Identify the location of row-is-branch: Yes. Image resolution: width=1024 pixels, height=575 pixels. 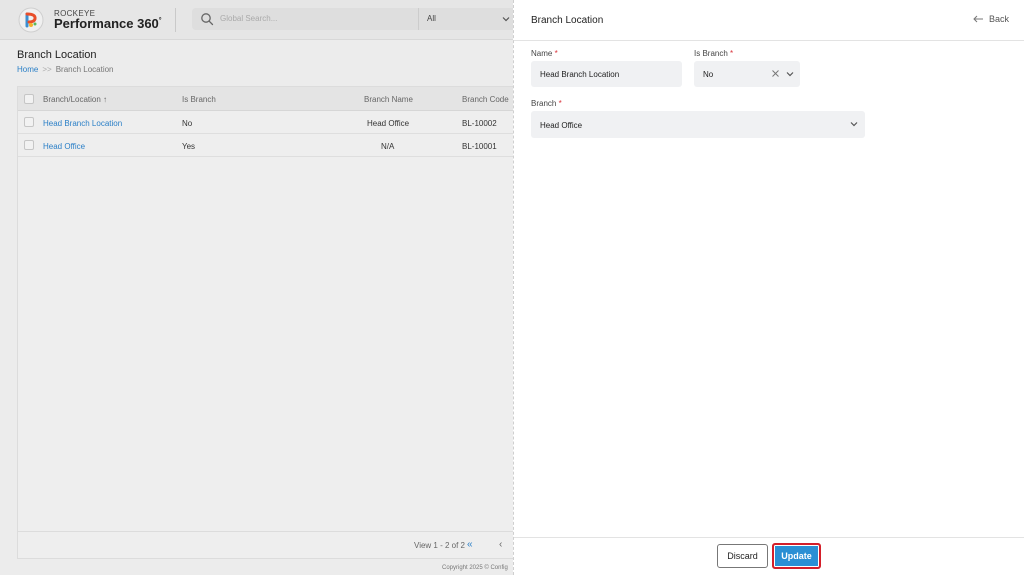
(189, 146).